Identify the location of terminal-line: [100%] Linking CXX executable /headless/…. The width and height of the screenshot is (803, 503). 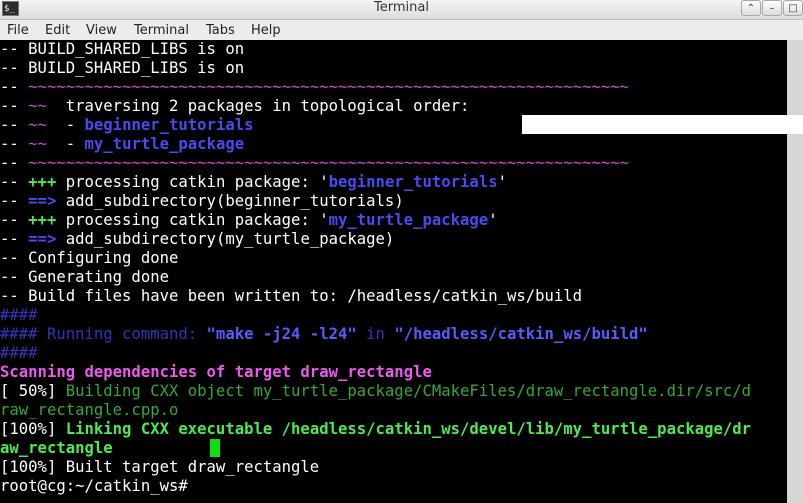
(375, 429).